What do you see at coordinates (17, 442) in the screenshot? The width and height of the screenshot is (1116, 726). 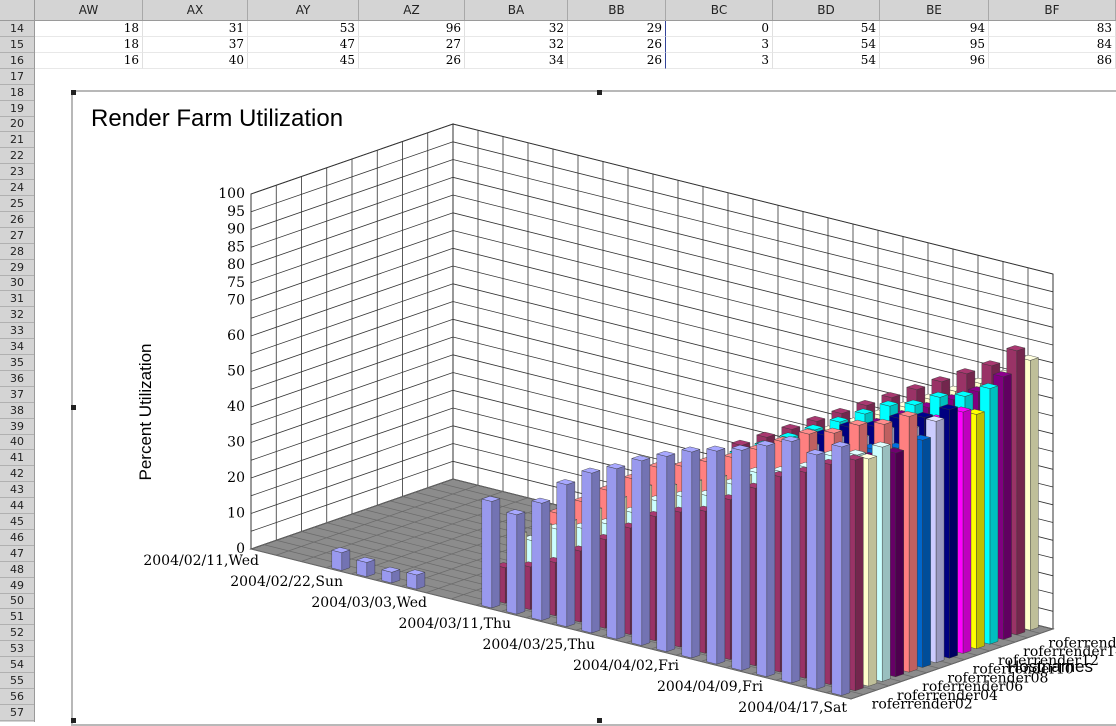 I see `row-header: 40` at bounding box center [17, 442].